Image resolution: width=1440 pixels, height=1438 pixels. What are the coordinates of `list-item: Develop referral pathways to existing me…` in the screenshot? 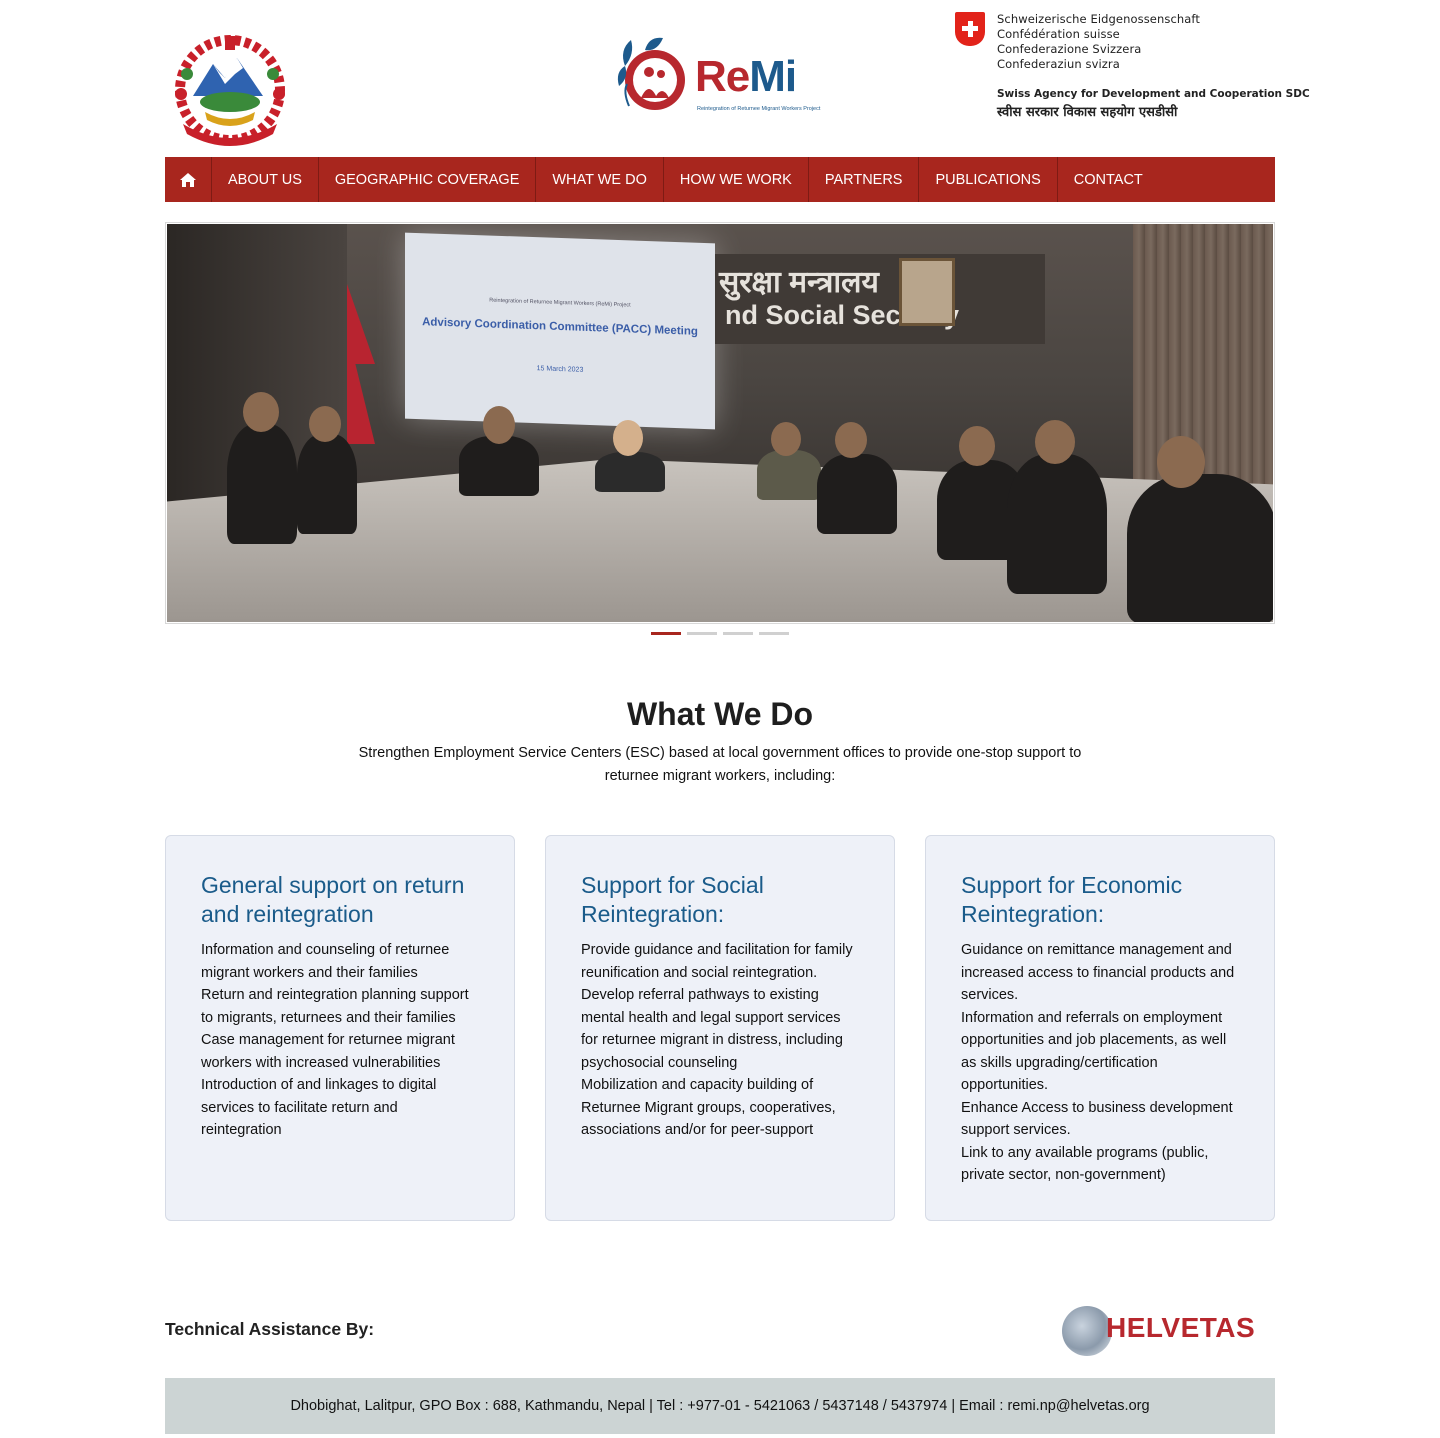 It's located at (712, 1029).